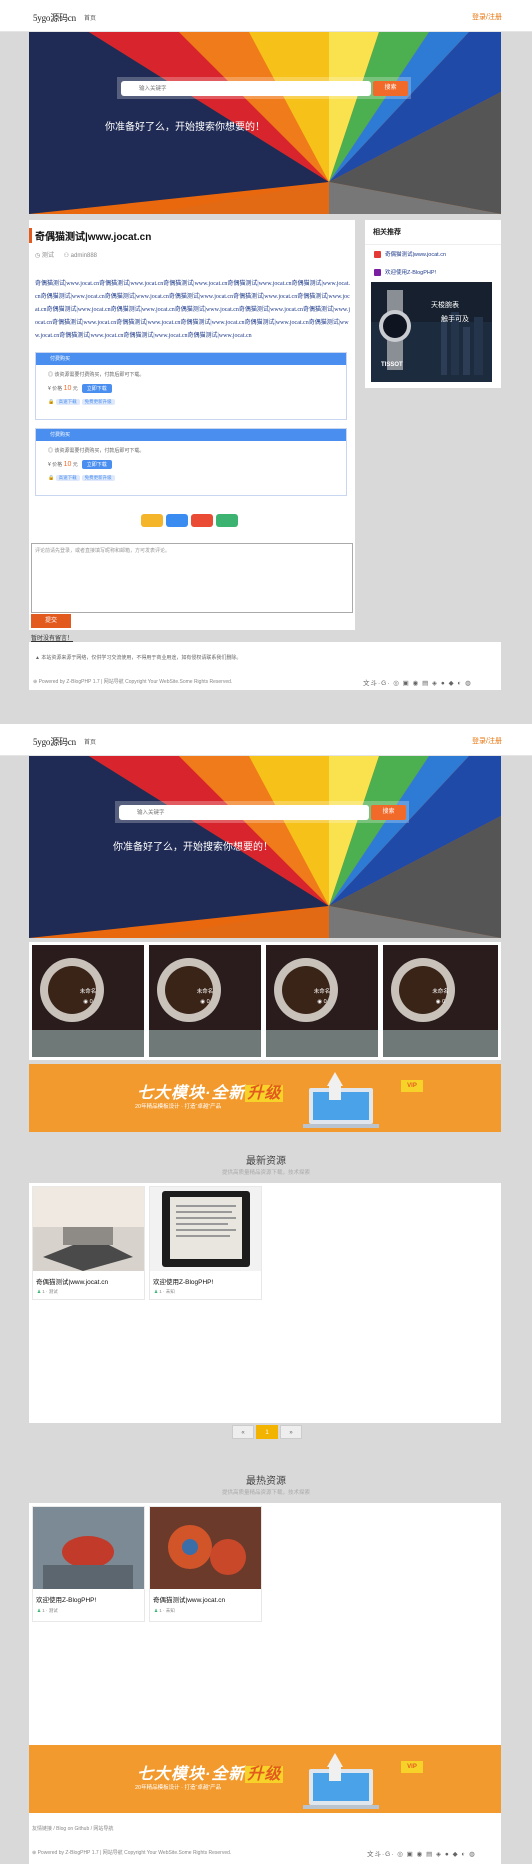 This screenshot has width=532, height=1864. What do you see at coordinates (197, 388) in the screenshot?
I see `download-price-row: ¥ 价格 10 元立即下载` at bounding box center [197, 388].